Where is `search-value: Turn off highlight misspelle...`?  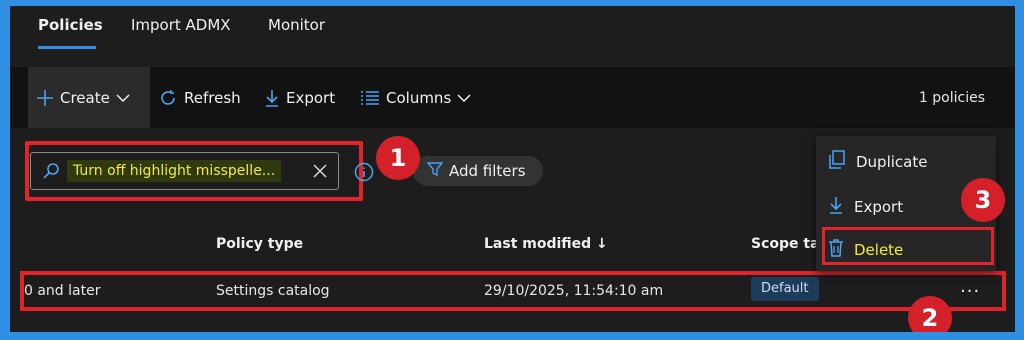 search-value: Turn off highlight misspelle... is located at coordinates (174, 171).